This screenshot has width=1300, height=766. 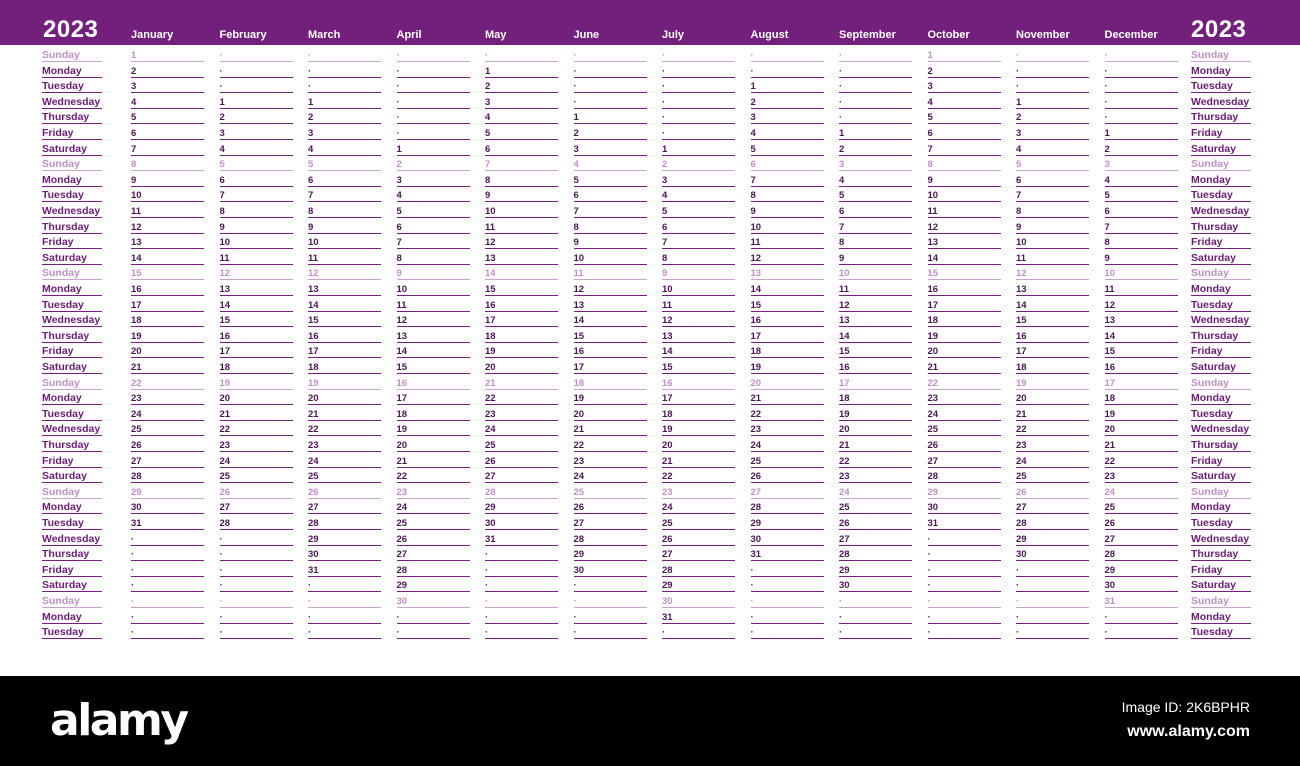 What do you see at coordinates (344, 179) in the screenshot?
I see `day-cell: 6` at bounding box center [344, 179].